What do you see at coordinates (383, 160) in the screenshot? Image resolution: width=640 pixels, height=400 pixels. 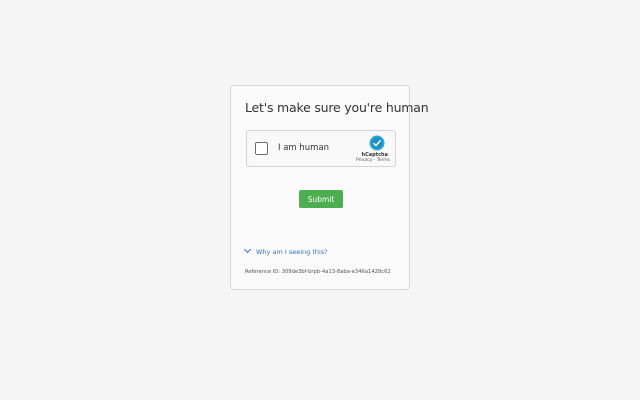 I see `terms-link: Terms` at bounding box center [383, 160].